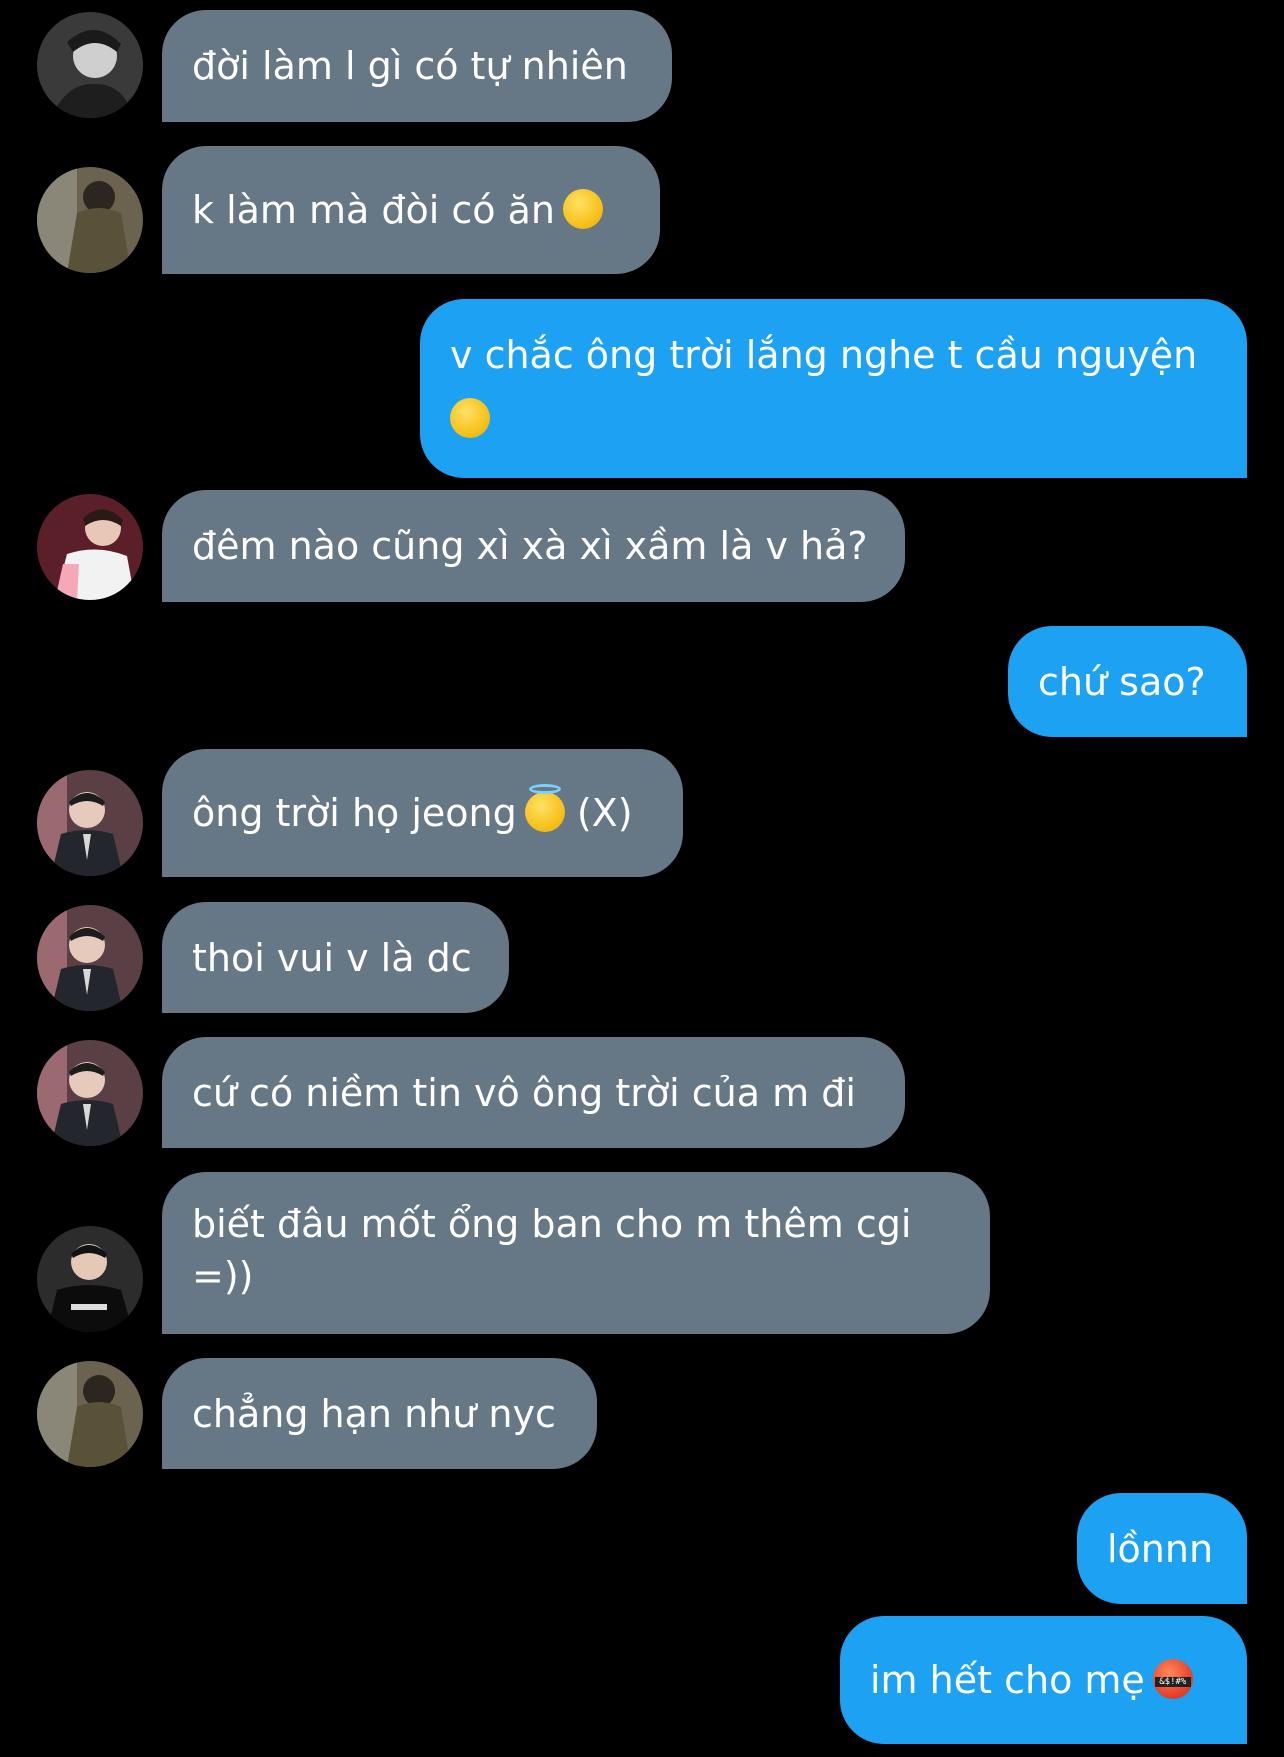 The image size is (1284, 1757). Describe the element at coordinates (410, 66) in the screenshot. I see `message-text: đời làm l gì có tự nhiên` at that location.